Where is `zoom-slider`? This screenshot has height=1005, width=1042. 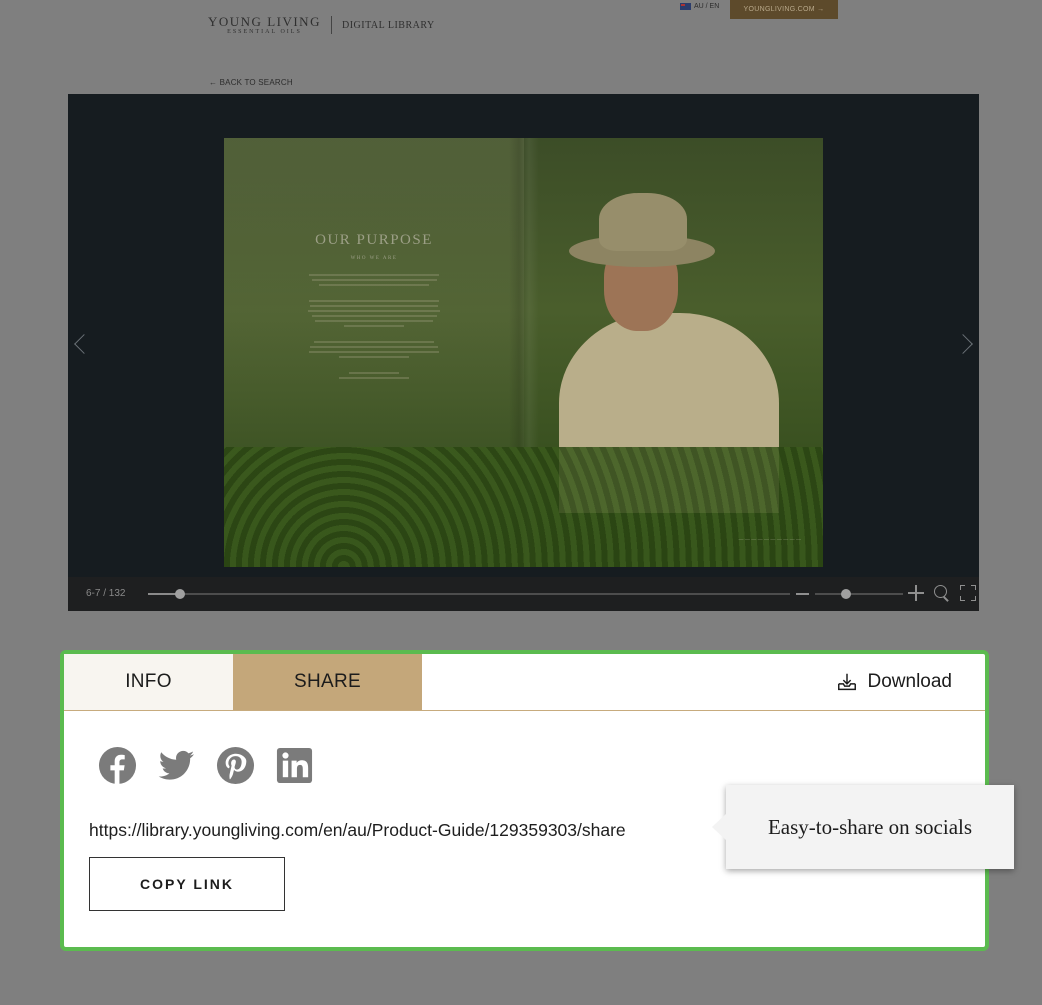
zoom-slider is located at coordinates (859, 594).